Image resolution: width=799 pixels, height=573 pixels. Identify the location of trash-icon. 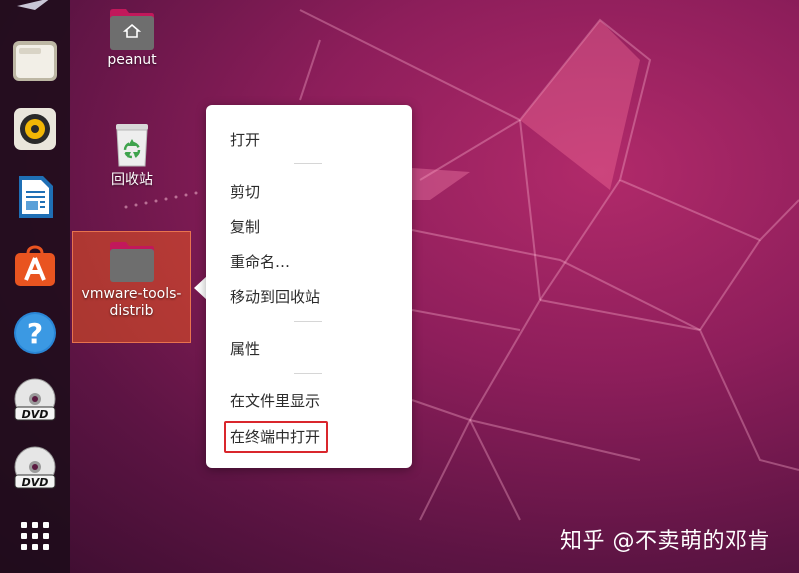
(132, 145).